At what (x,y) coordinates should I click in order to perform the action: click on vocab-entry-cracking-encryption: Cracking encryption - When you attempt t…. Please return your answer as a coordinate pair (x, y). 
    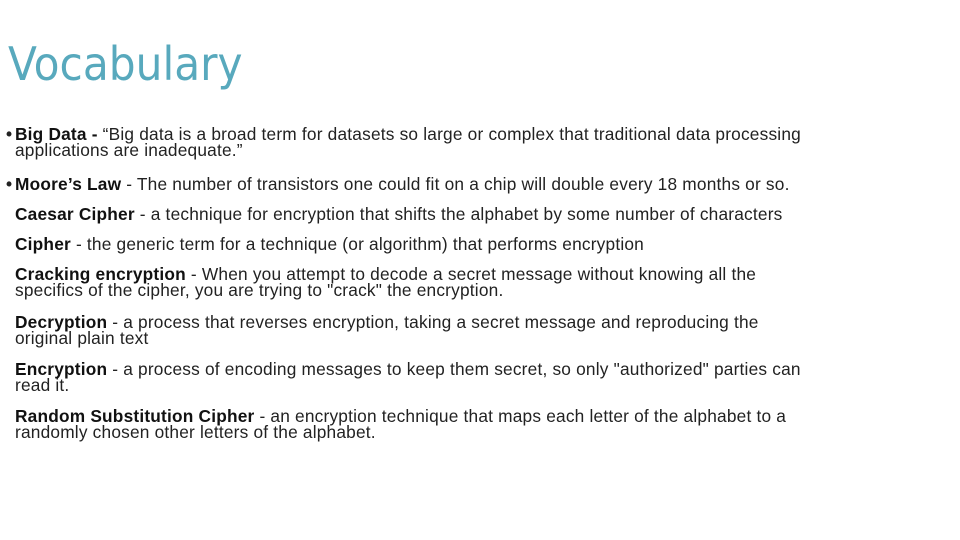
    Looking at the image, I should click on (381, 282).